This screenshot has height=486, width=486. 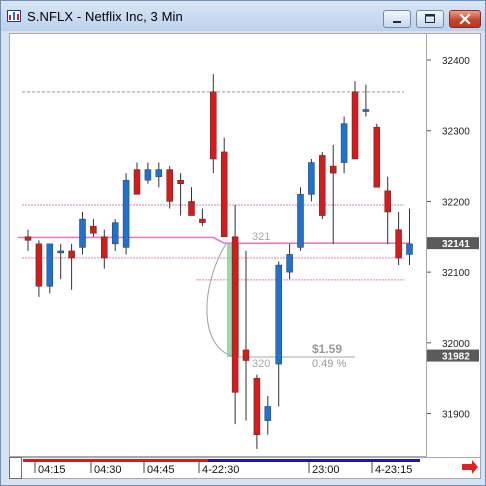 What do you see at coordinates (456, 202) in the screenshot?
I see `price-tick-label: 32200` at bounding box center [456, 202].